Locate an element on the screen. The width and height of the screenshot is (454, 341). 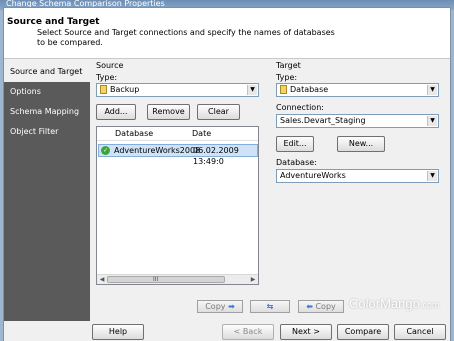
watermark-tld: .com is located at coordinates (429, 305).